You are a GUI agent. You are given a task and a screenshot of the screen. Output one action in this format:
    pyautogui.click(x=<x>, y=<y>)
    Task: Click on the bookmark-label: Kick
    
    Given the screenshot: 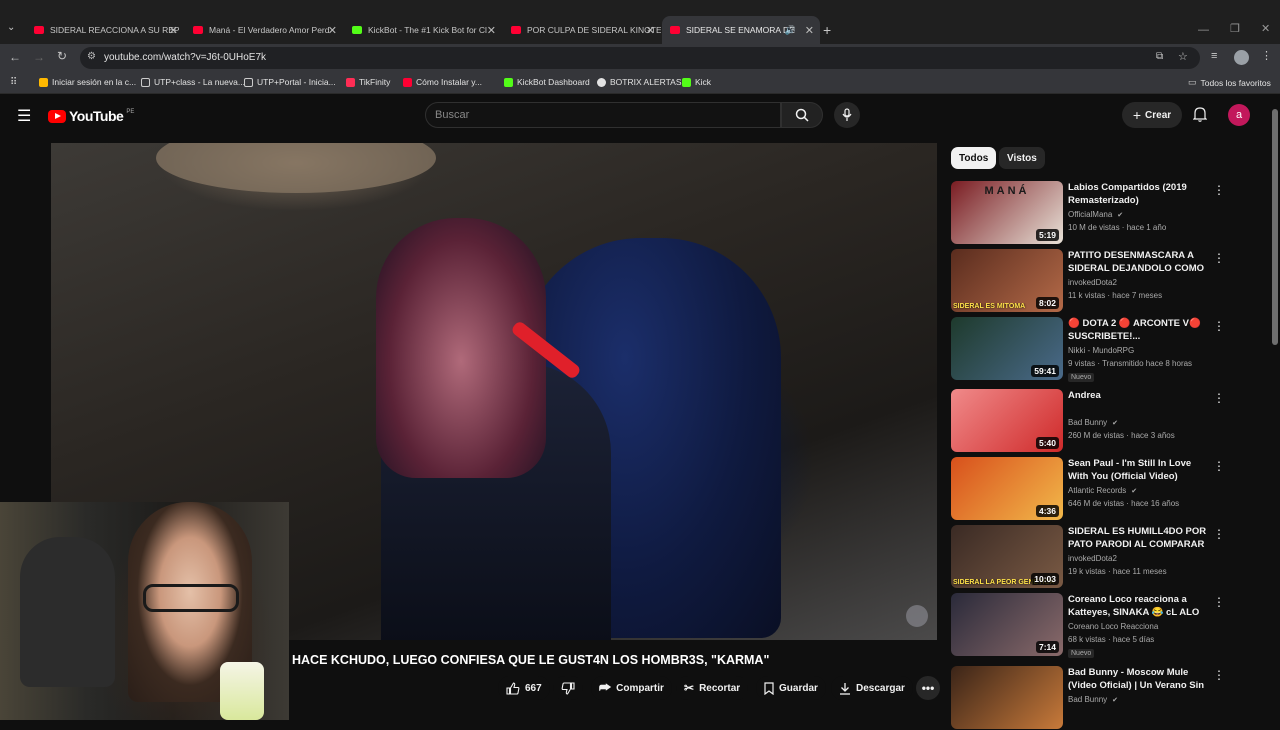 What is the action you would take?
    pyautogui.click(x=703, y=82)
    